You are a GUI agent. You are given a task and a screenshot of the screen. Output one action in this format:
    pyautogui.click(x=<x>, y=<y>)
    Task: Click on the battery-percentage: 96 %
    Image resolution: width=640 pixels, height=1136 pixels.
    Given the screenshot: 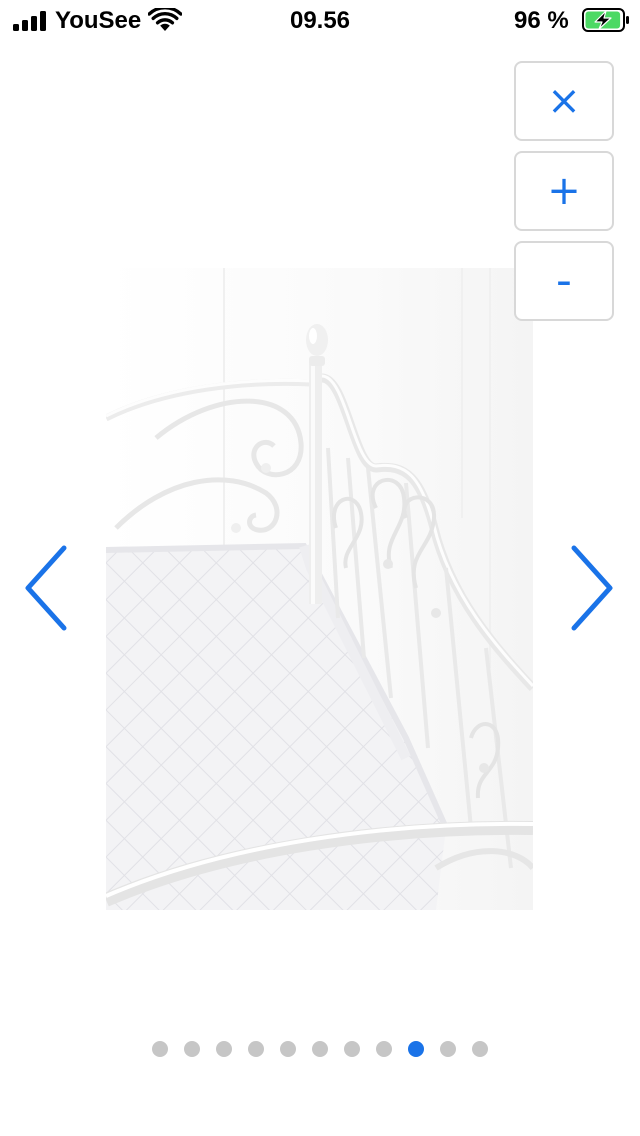 What is the action you would take?
    pyautogui.click(x=541, y=20)
    